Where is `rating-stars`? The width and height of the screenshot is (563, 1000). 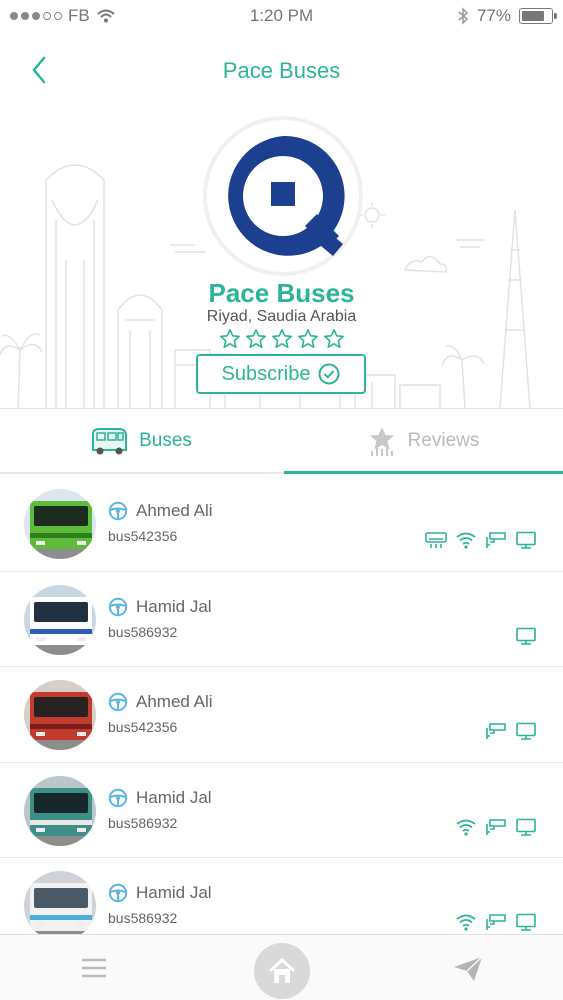
rating-stars is located at coordinates (281, 339).